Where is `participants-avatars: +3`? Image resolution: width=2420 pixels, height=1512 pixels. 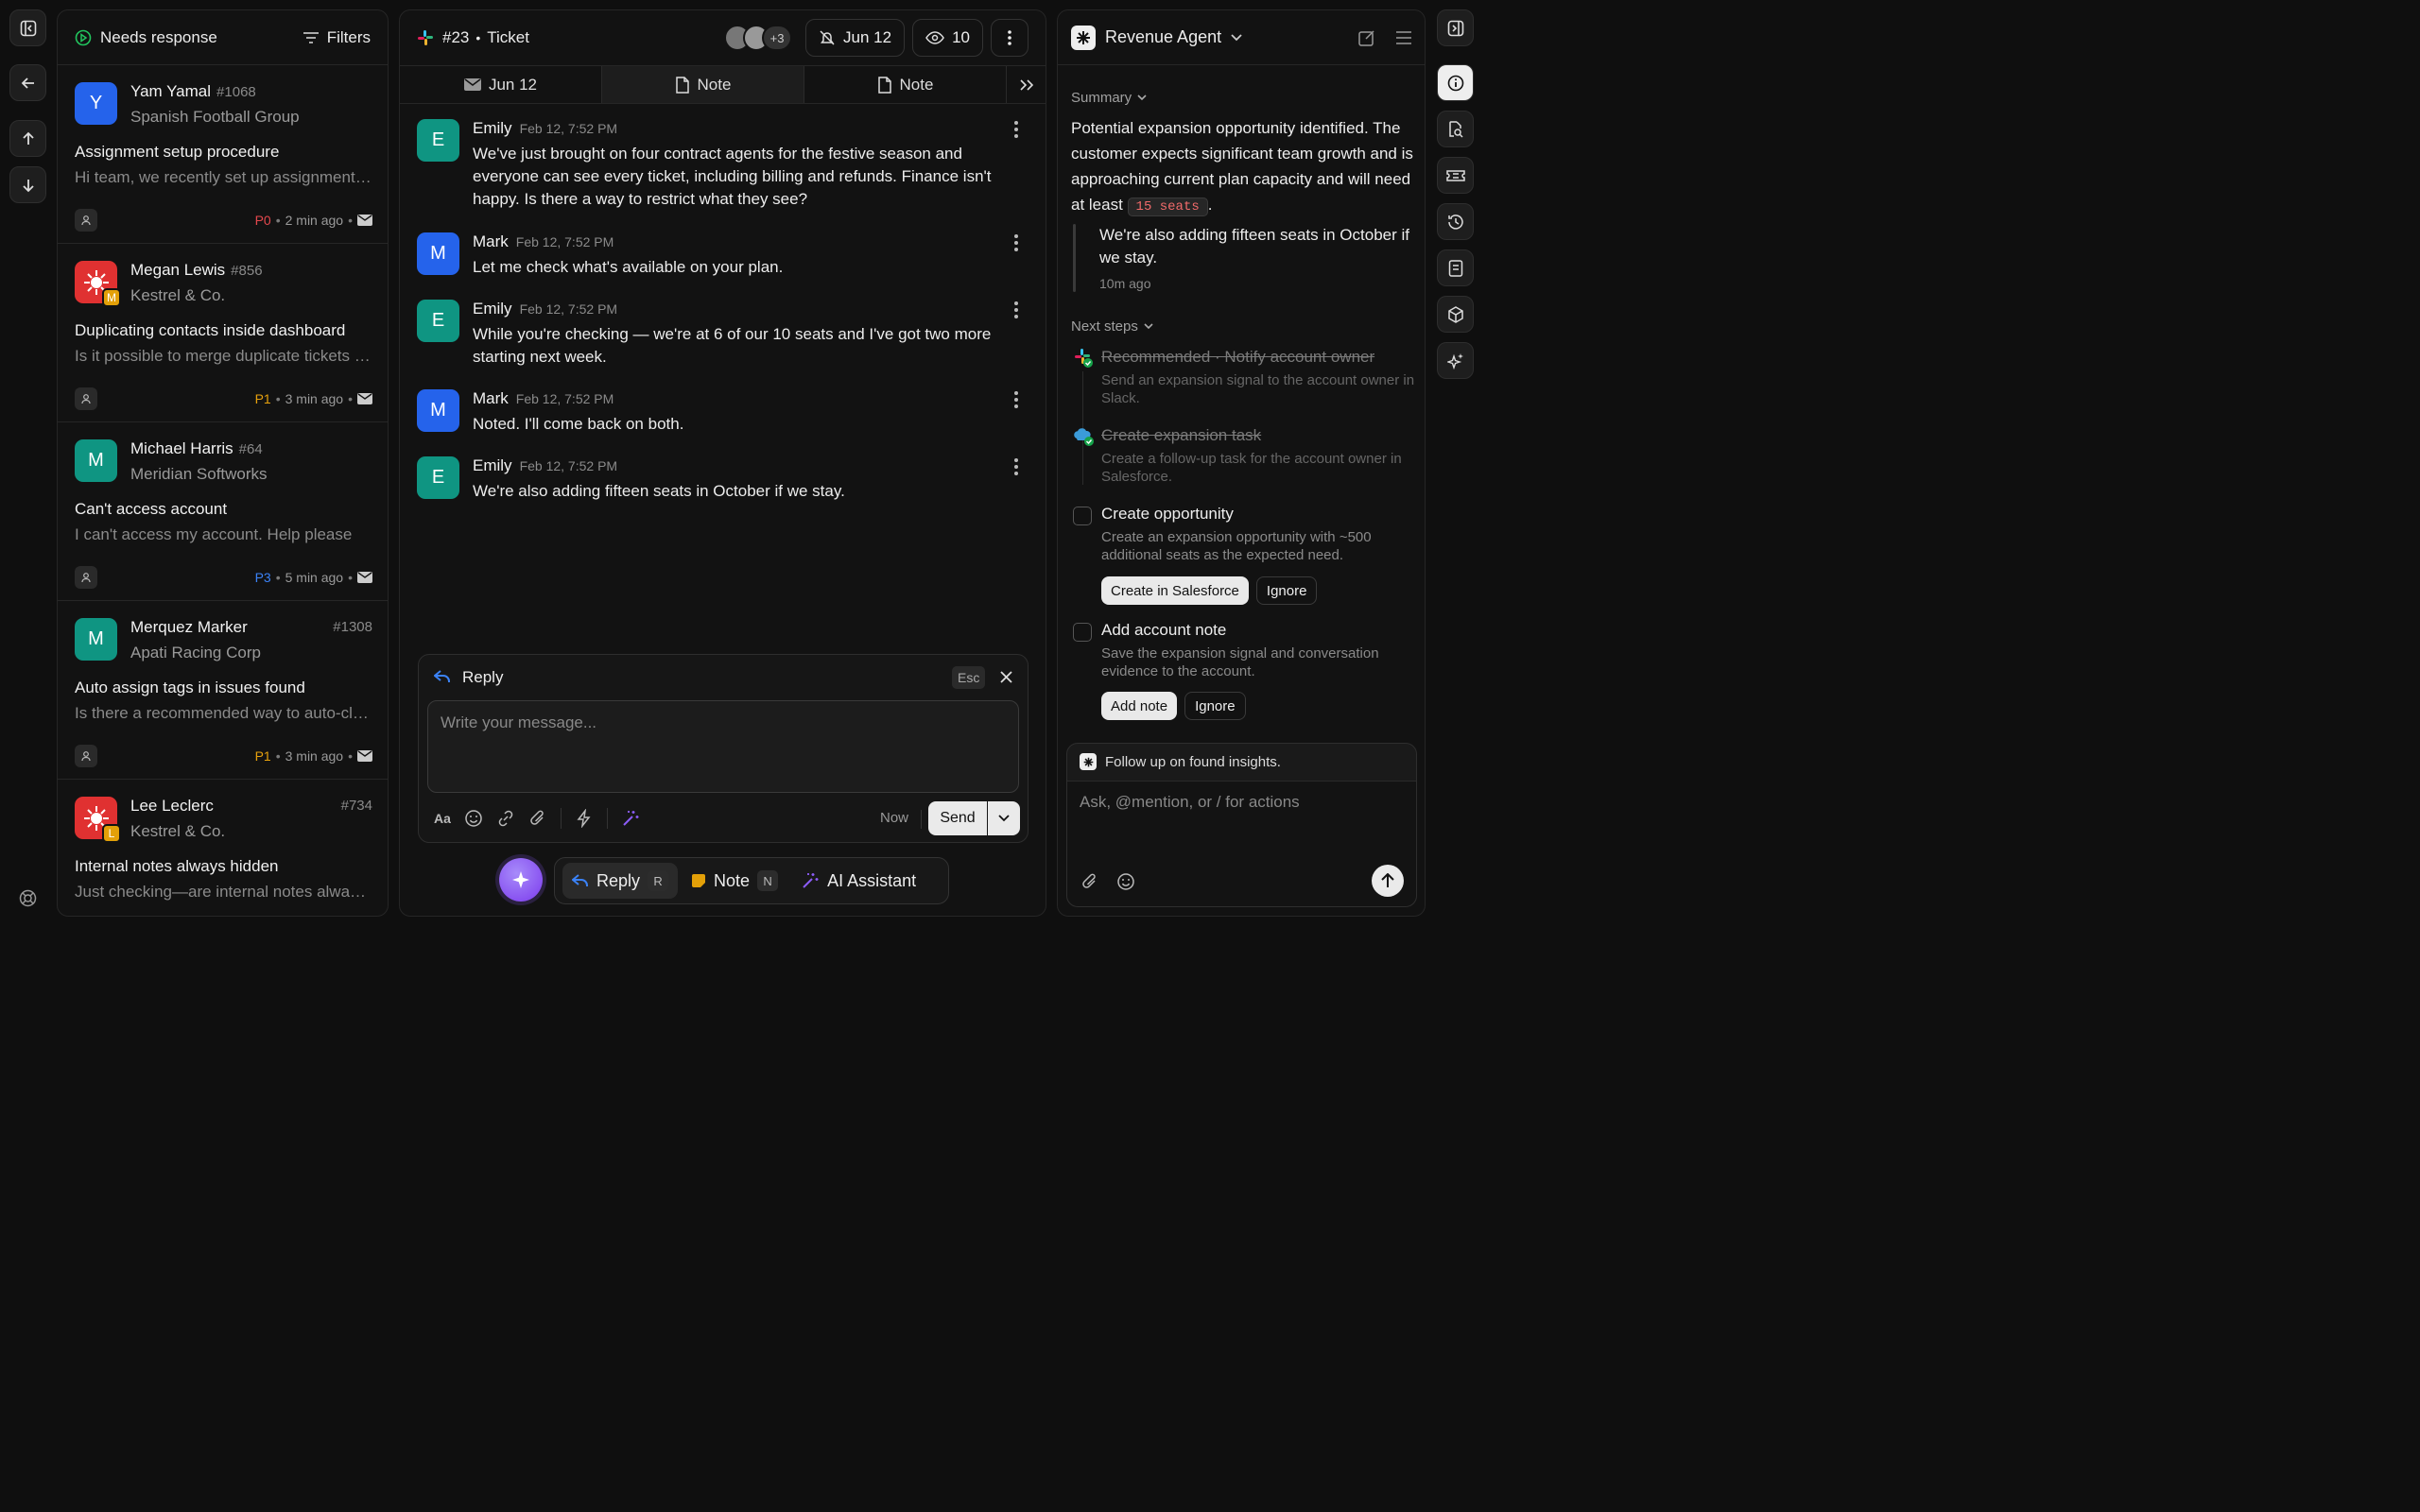 participants-avatars: +3 is located at coordinates (758, 38).